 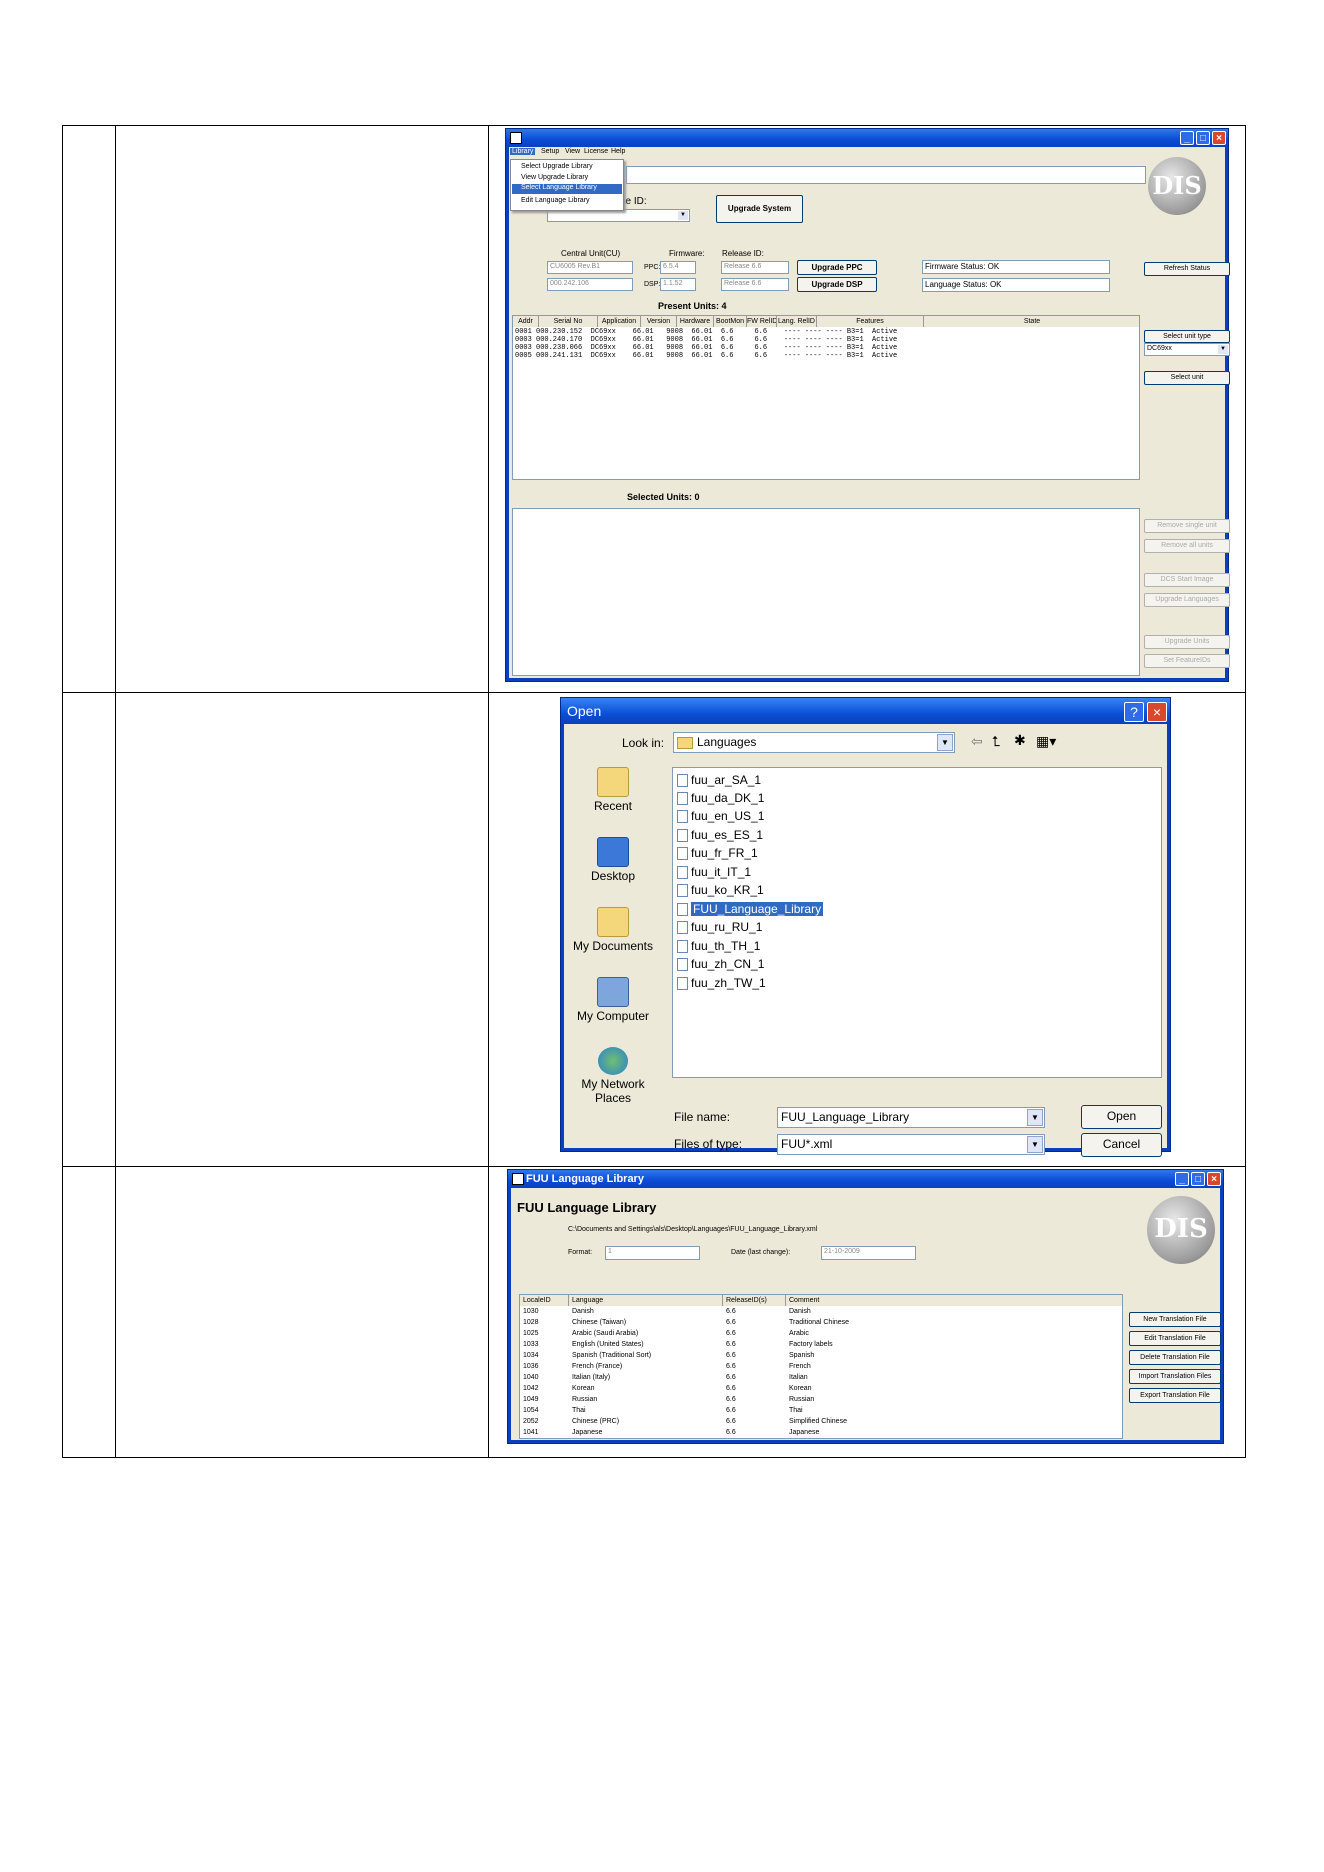 I want to click on file-item: fuu_fr_FR_1, so click(x=717, y=853).